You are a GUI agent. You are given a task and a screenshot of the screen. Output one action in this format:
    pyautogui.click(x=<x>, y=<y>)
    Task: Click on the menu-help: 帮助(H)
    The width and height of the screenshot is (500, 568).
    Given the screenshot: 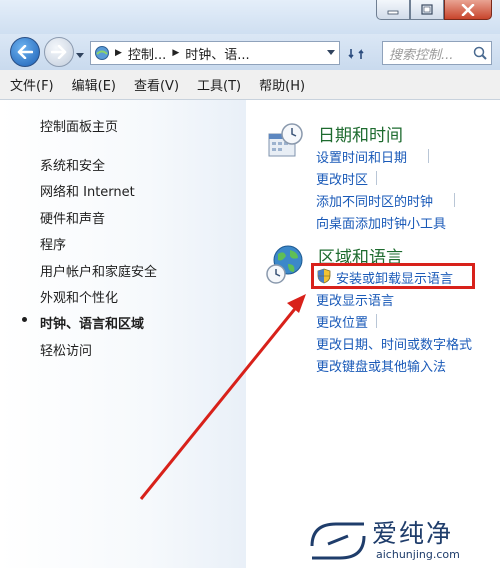 What is the action you would take?
    pyautogui.click(x=282, y=84)
    